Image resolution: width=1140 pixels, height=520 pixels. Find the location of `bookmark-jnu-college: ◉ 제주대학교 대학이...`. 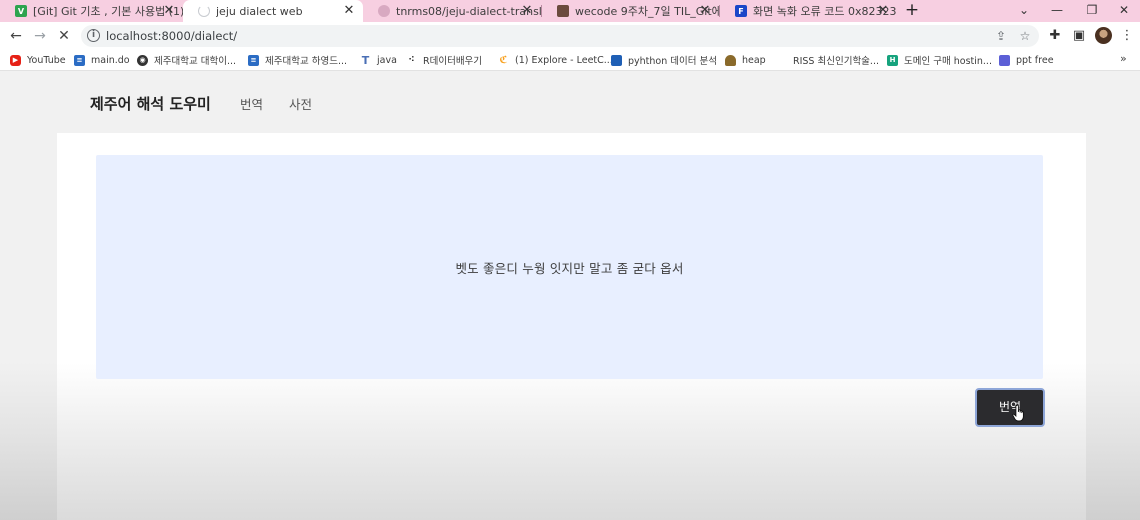

bookmark-jnu-college: ◉ 제주대학교 대학이... is located at coordinates (186, 60).